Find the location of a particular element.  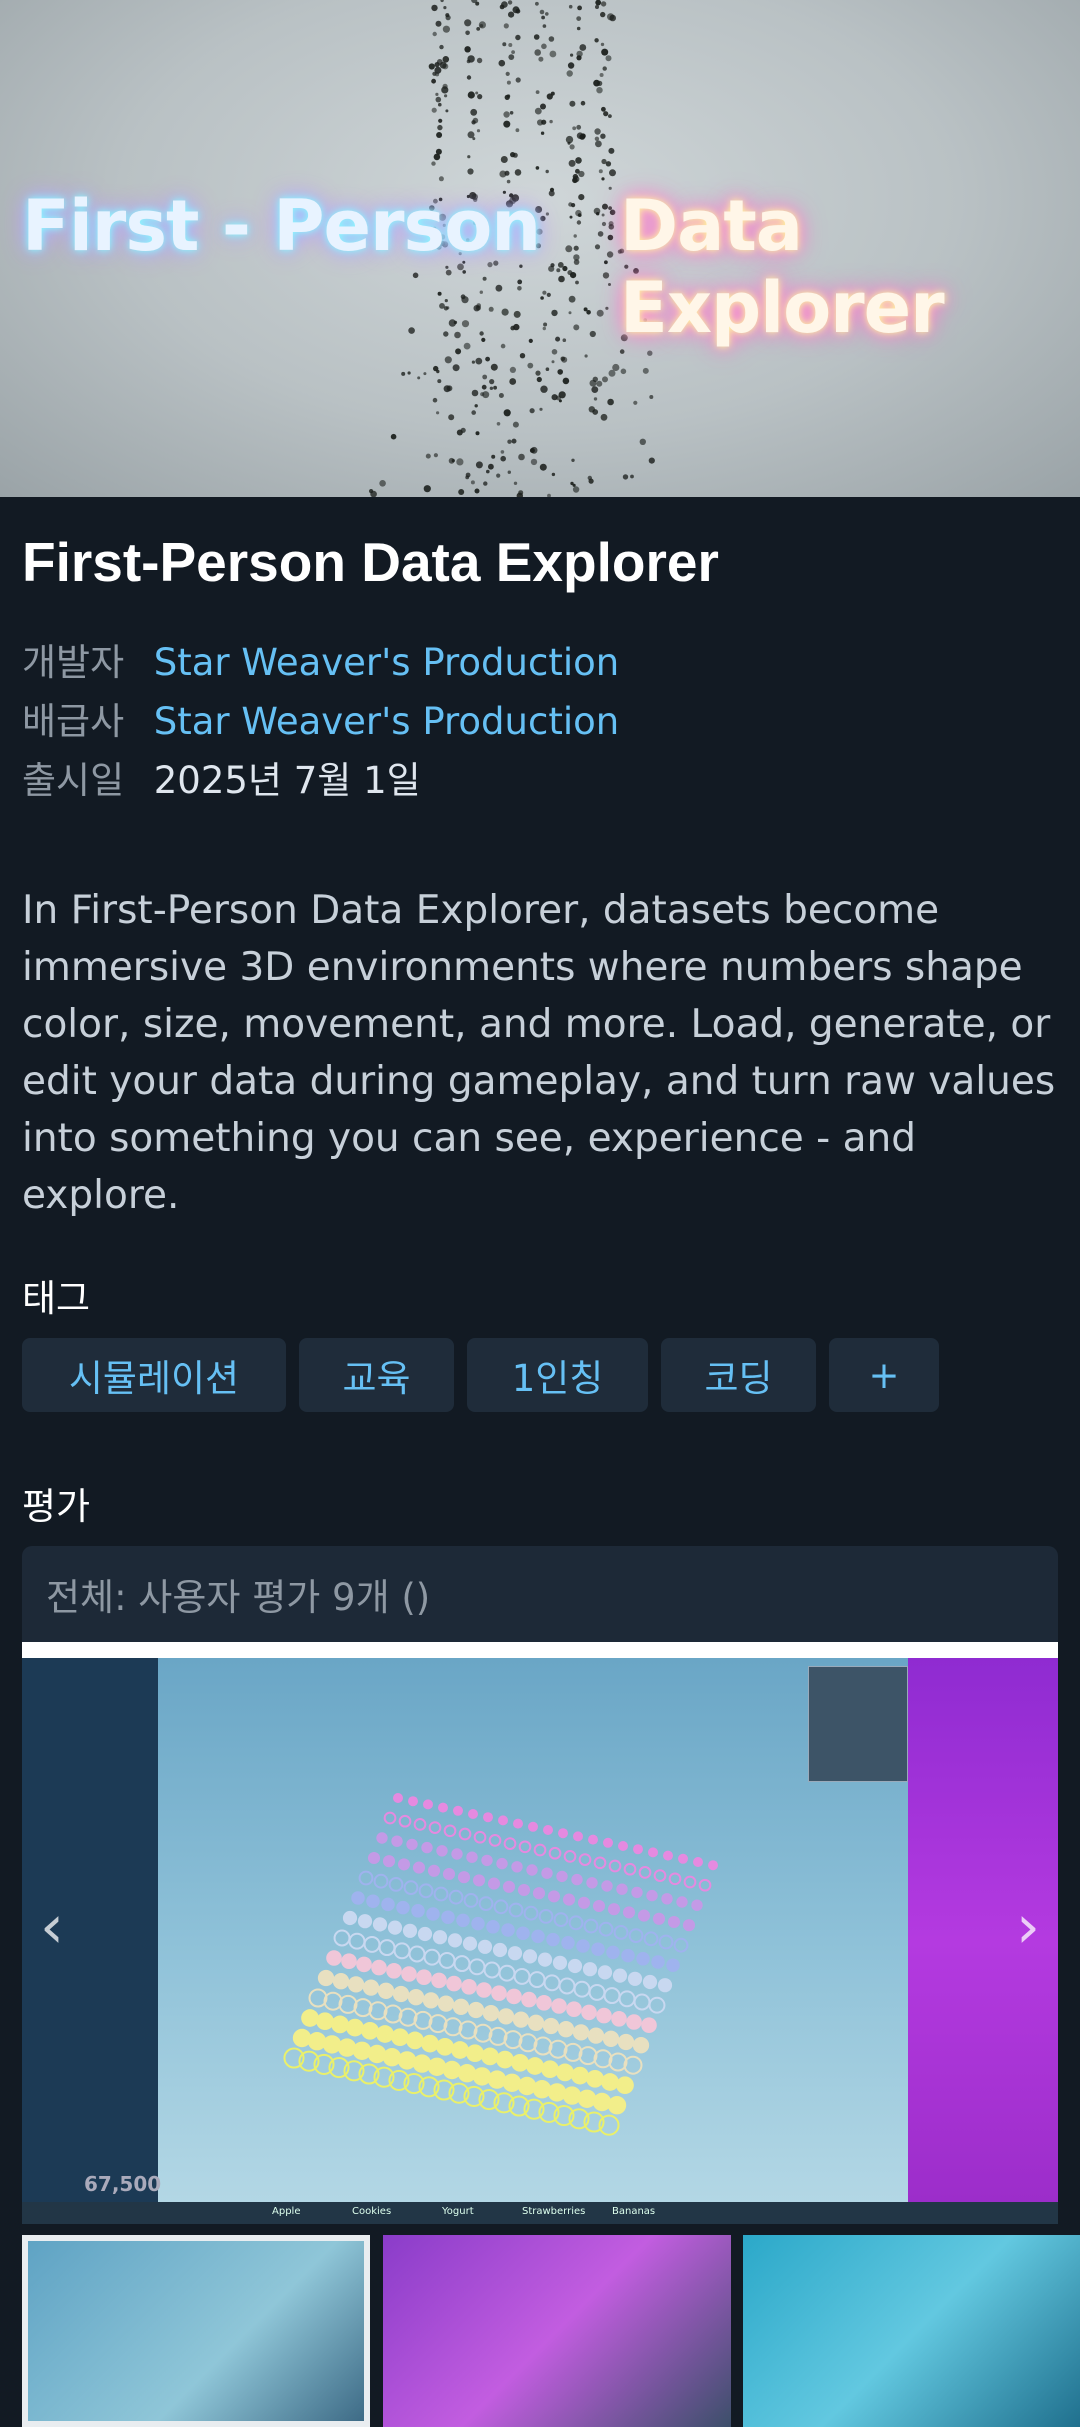

publisher-row: 배급사 Star Weaver's Production is located at coordinates (320, 718).